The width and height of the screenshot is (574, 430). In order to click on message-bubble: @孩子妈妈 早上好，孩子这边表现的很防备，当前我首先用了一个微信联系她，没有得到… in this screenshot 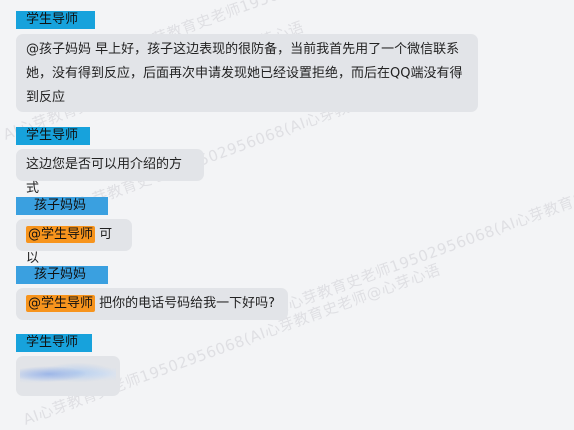, I will do `click(247, 73)`.